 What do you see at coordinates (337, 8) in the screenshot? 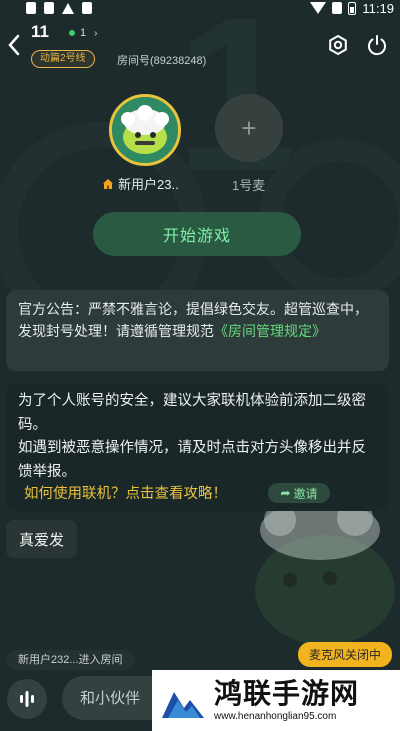
I see `signal-icon` at bounding box center [337, 8].